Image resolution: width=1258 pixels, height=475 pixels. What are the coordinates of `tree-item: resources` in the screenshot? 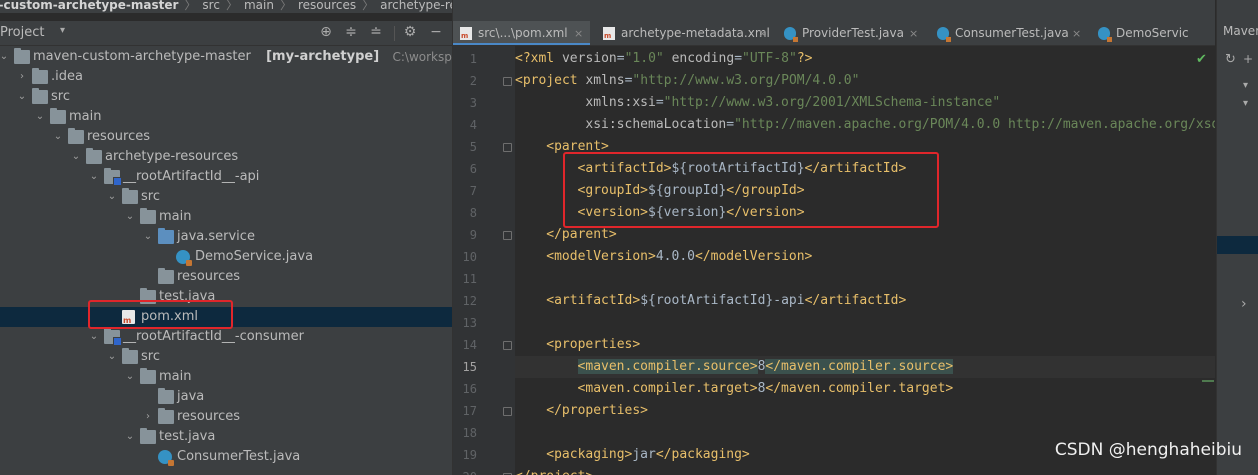 It's located at (226, 277).